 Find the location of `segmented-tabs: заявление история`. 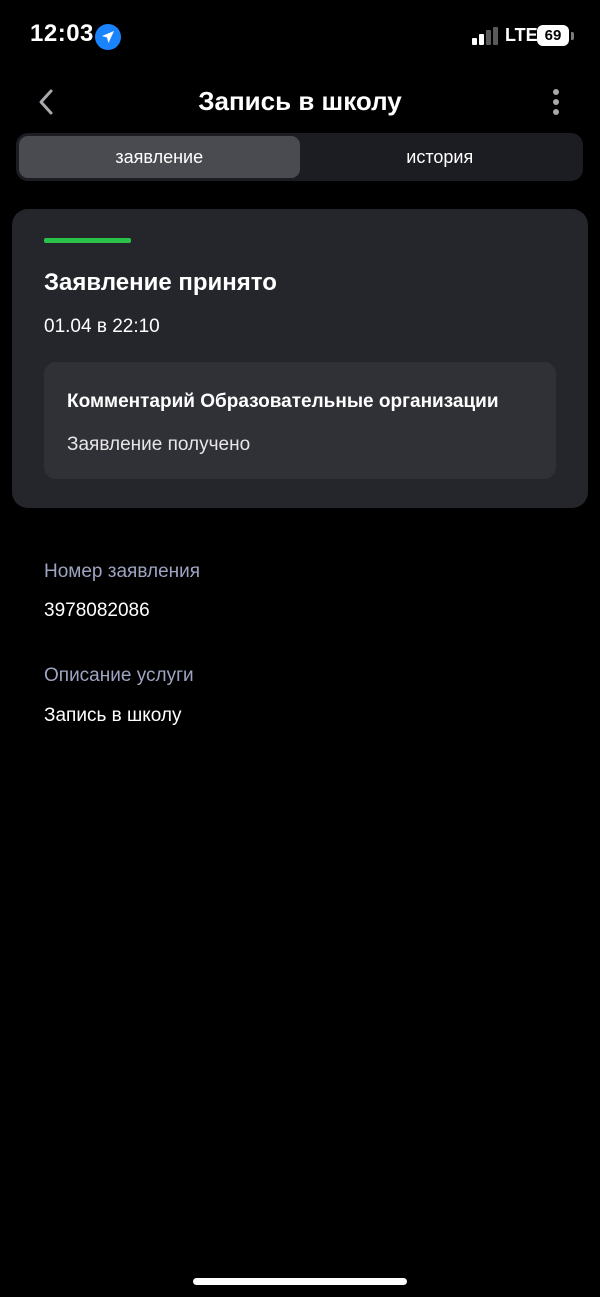

segmented-tabs: заявление история is located at coordinates (299, 157).